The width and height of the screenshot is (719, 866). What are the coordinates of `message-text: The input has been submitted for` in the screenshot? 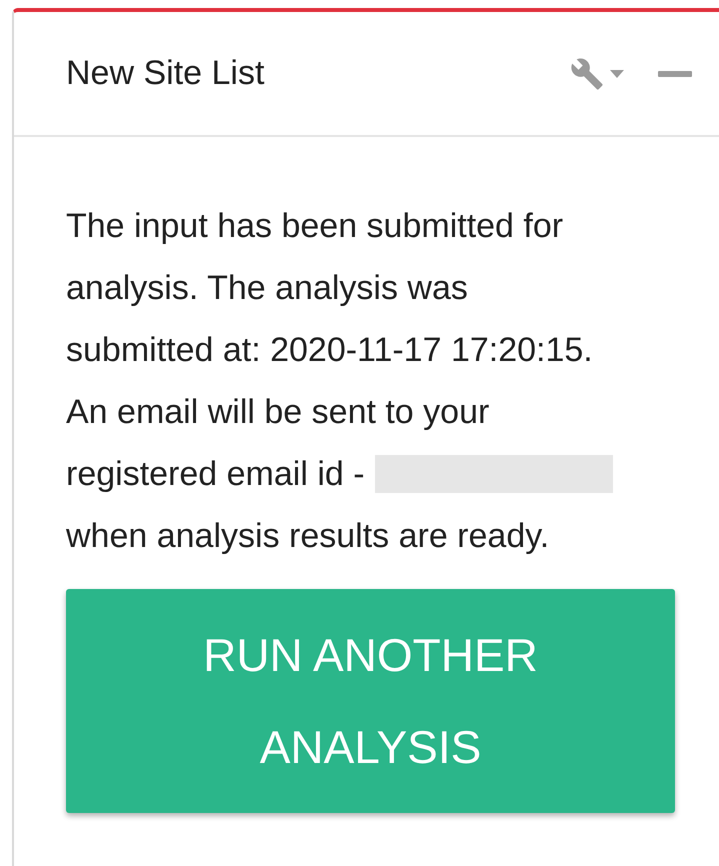 It's located at (315, 226).